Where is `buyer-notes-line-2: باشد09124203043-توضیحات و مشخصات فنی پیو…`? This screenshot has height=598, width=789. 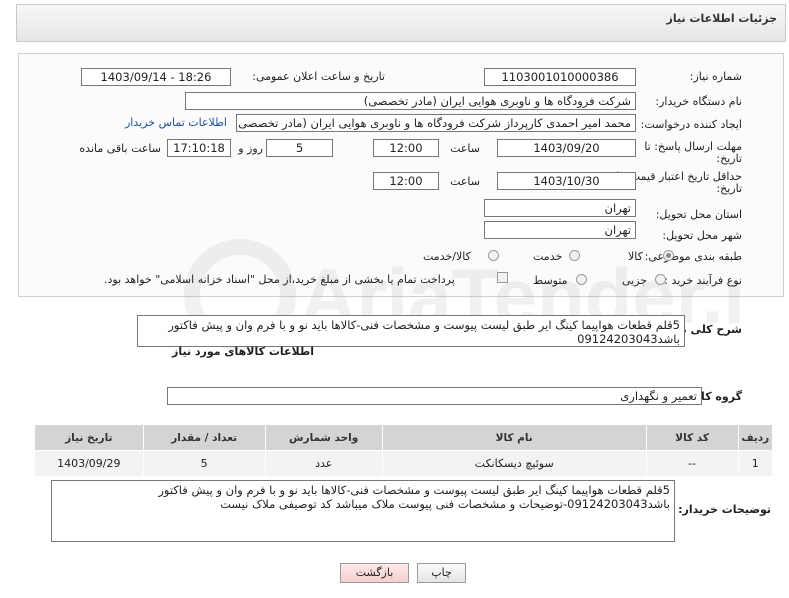 buyer-notes-line-2: باشد09124203043-توضیحات و مشخصات فنی پیو… is located at coordinates (445, 504).